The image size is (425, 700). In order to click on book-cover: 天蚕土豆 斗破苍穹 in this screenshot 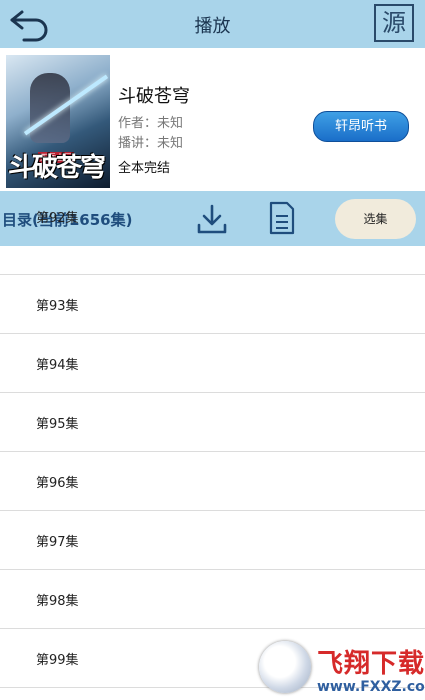, I will do `click(58, 121)`.